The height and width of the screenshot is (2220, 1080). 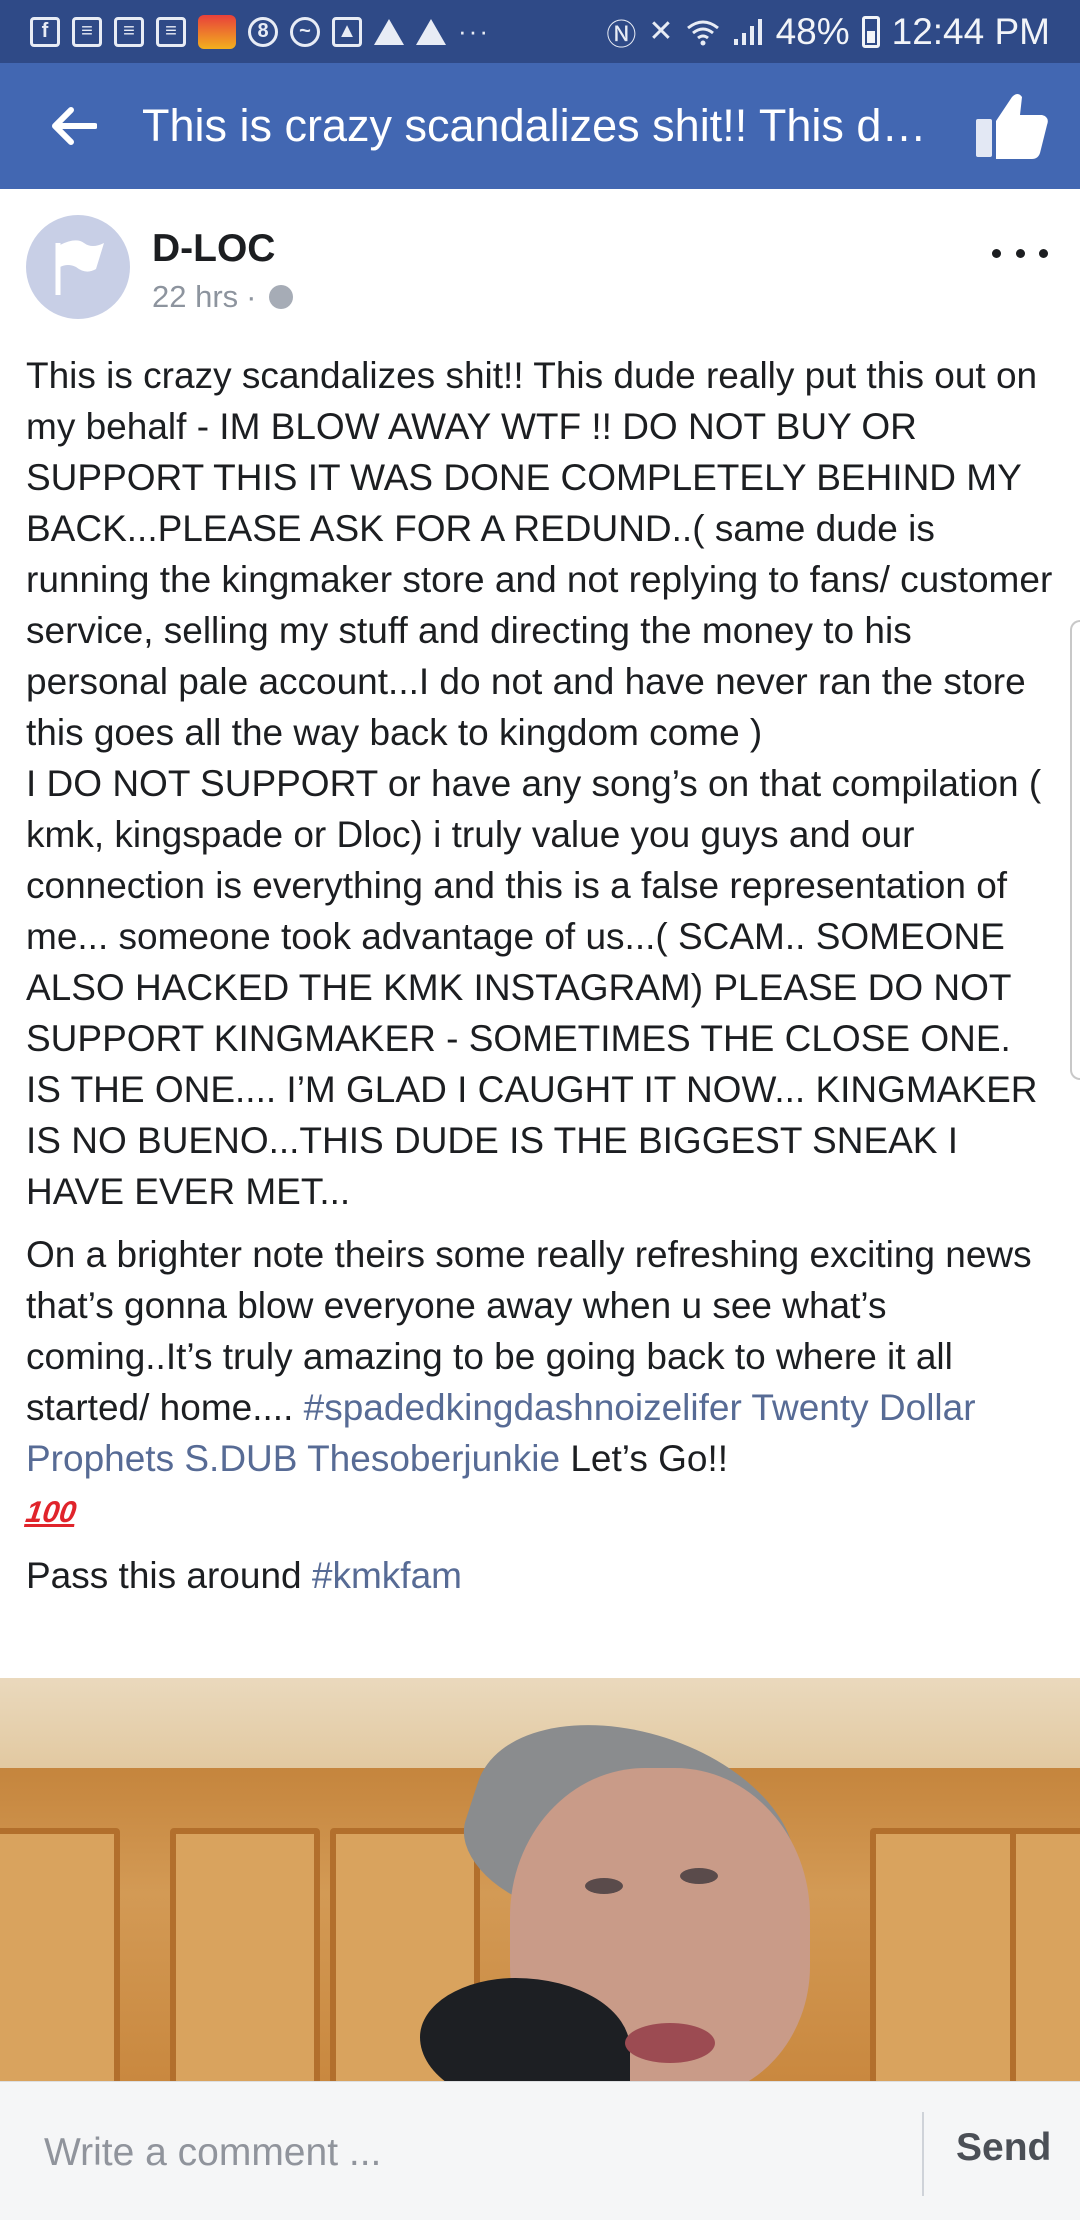 What do you see at coordinates (1003, 2148) in the screenshot?
I see `send-button: Send` at bounding box center [1003, 2148].